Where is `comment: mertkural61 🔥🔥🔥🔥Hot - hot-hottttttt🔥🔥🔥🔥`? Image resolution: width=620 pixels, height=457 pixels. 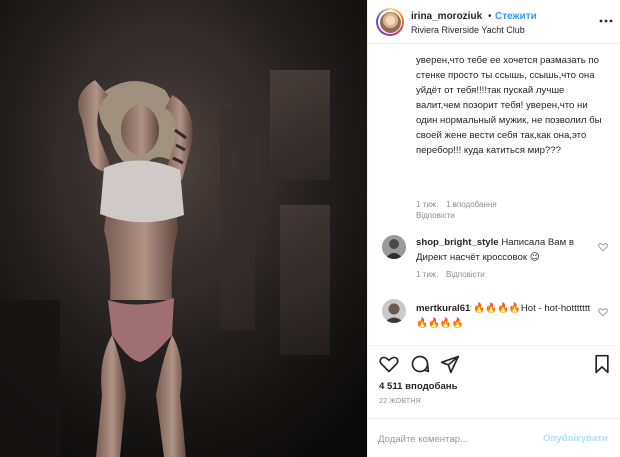 comment: mertkural61 🔥🔥🔥🔥Hot - hot-hottttttt🔥🔥🔥🔥 is located at coordinates (503, 316).